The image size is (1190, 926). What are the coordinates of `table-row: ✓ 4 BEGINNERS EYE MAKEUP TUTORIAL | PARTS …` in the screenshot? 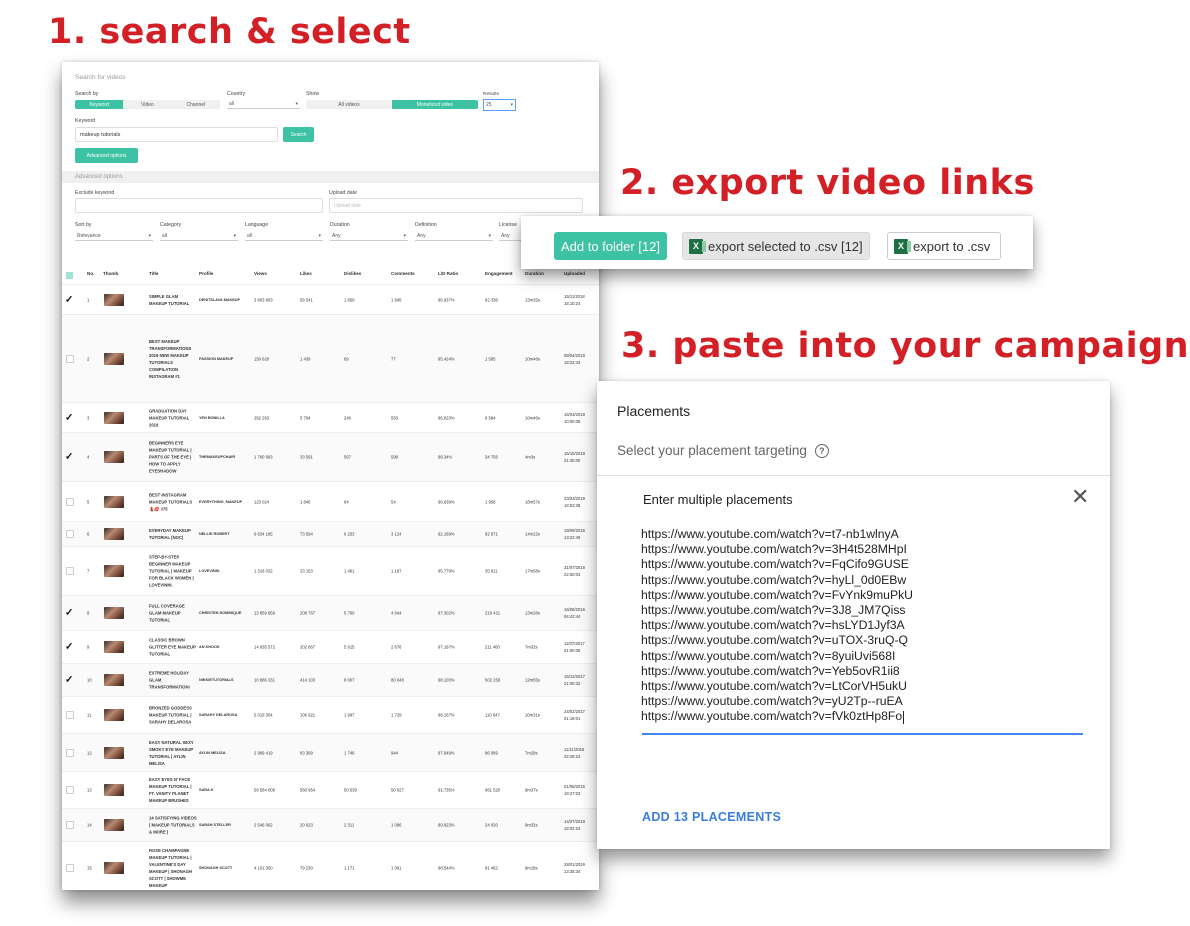 It's located at (330, 457).